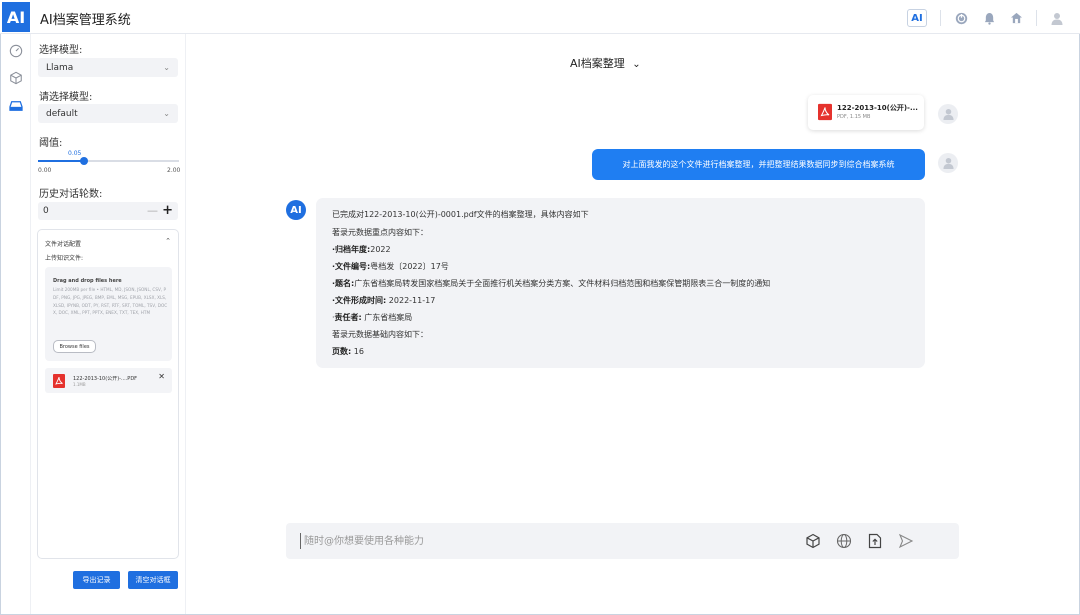 Image resolution: width=1080 pixels, height=615 pixels. I want to click on ai-resp-line: ·责任者: 广东省档案局, so click(372, 317).